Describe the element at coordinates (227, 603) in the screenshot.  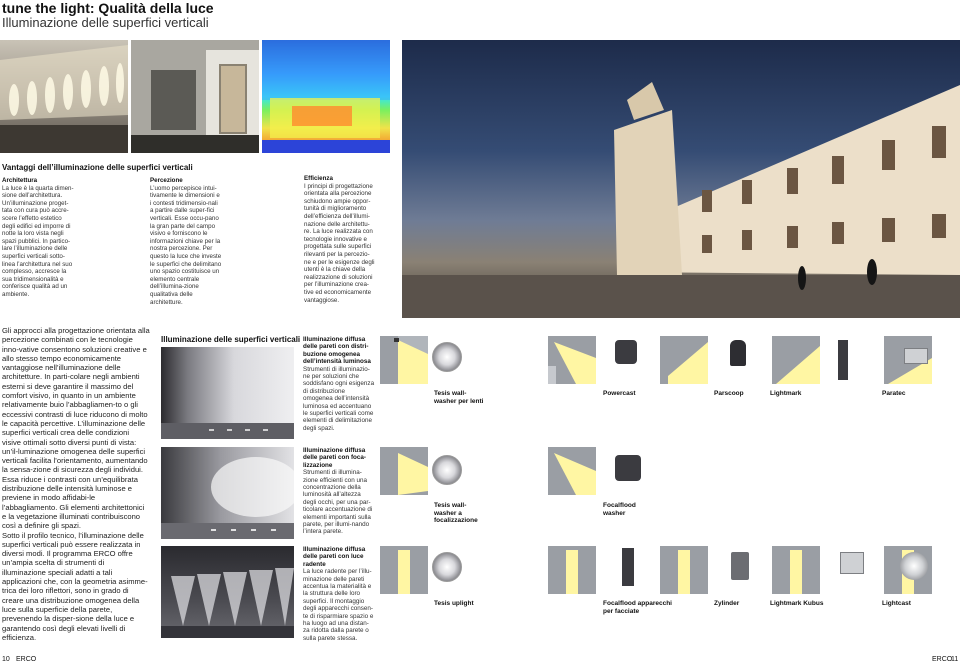
I see `render-grazing-shapes` at that location.